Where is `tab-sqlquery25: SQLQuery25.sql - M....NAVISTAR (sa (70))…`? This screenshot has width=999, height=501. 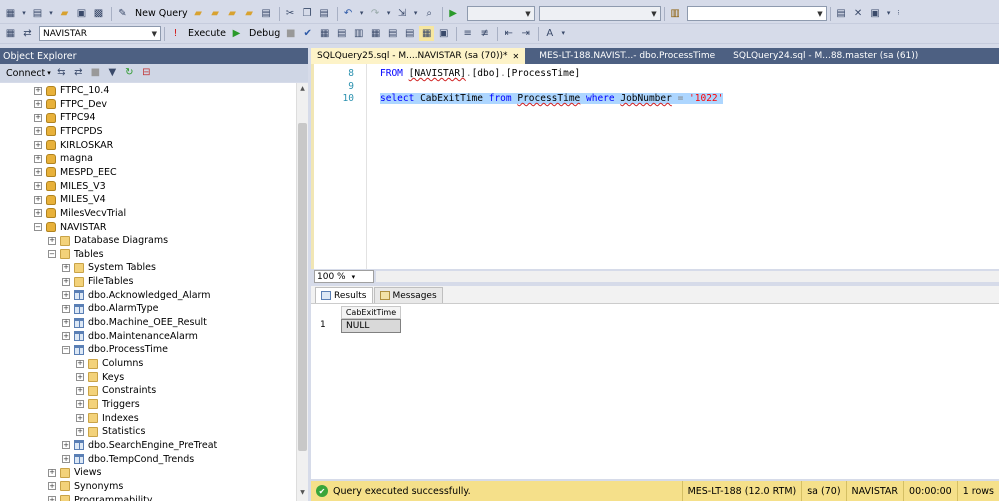
tab-sqlquery25: SQLQuery25.sql - M....NAVISTAR (sa (70))… is located at coordinates (418, 56).